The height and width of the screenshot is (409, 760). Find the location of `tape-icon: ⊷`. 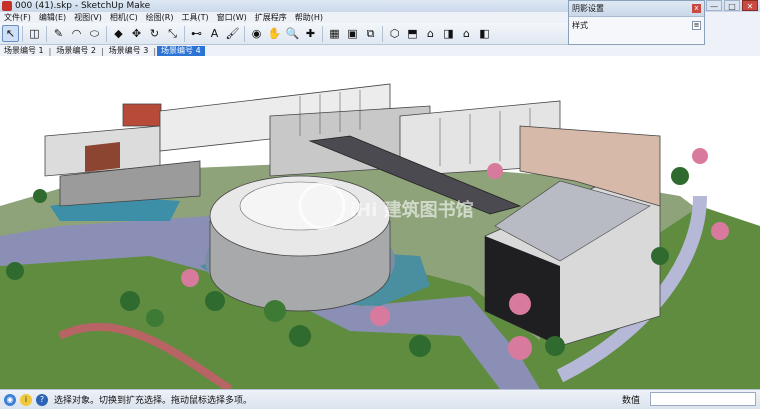

tape-icon: ⊷ is located at coordinates (196, 33).